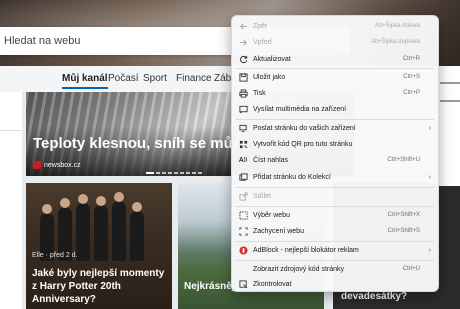 The width and height of the screenshot is (460, 309). I want to click on read-aloud-icon: A)), so click(243, 160).